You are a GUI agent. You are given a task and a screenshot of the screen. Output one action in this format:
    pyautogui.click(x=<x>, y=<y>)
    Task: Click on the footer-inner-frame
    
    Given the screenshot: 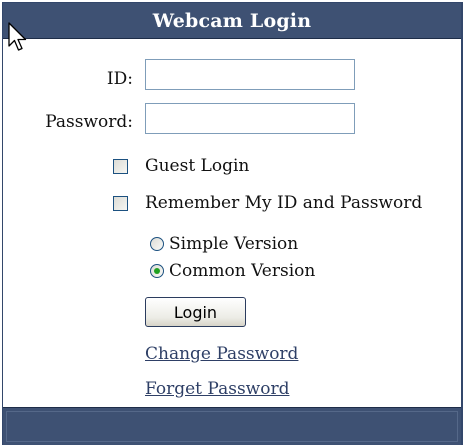 What is the action you would take?
    pyautogui.click(x=232, y=426)
    